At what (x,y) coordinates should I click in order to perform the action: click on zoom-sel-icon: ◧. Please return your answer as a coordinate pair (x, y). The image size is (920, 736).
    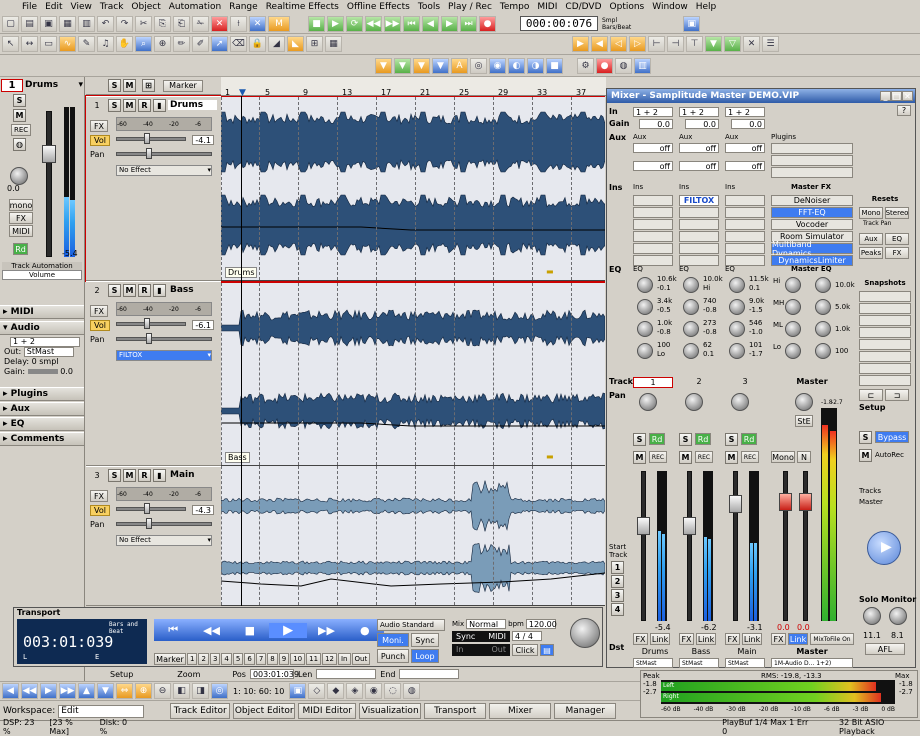
    Looking at the image, I should click on (181, 691).